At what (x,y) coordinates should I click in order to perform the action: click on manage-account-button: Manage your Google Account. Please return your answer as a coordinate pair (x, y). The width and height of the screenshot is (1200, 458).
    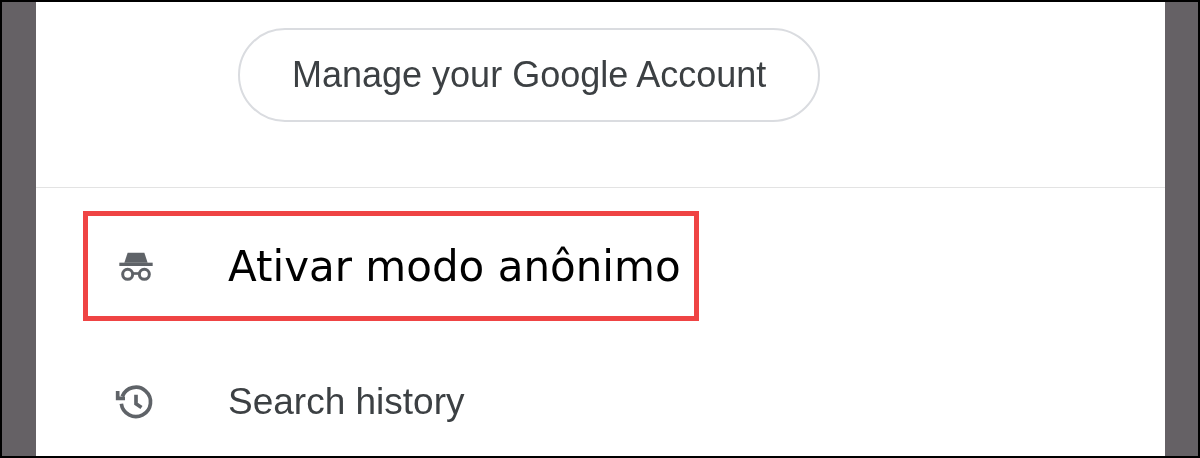
    Looking at the image, I should click on (529, 75).